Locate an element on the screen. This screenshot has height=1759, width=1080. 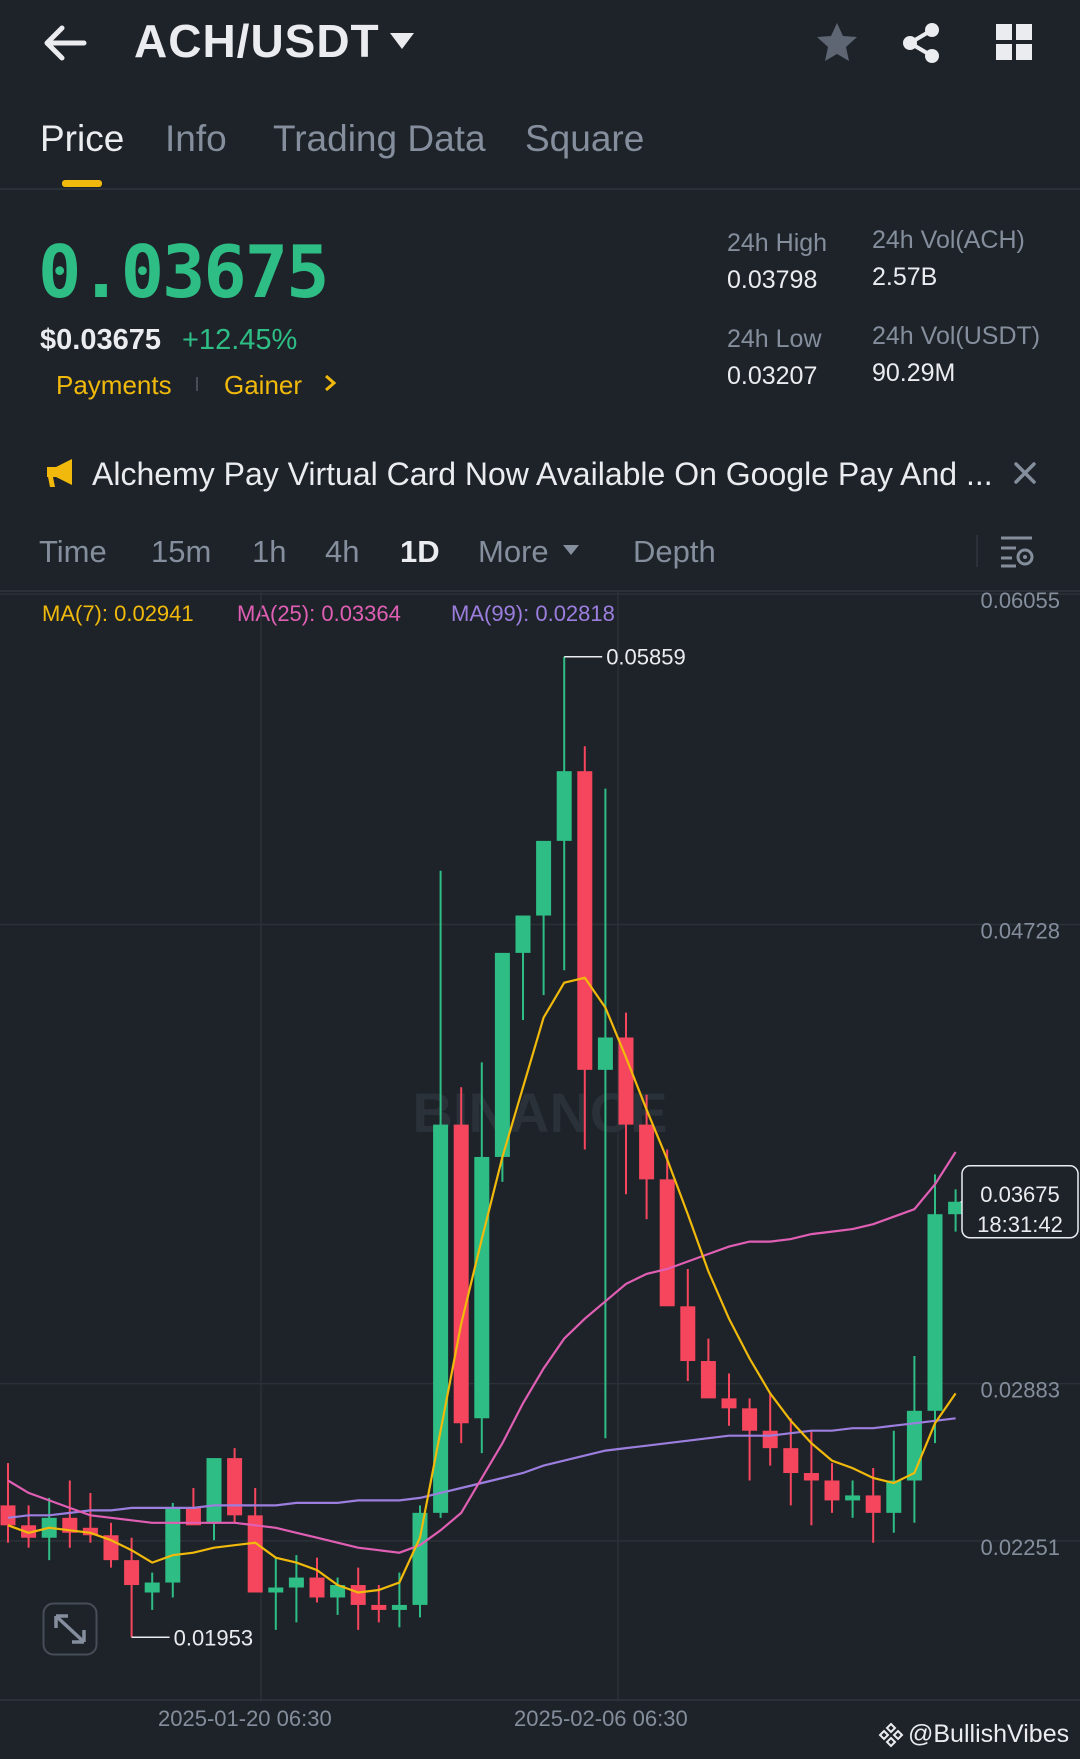
y-tick-label: 0.02251 is located at coordinates (1020, 1547).